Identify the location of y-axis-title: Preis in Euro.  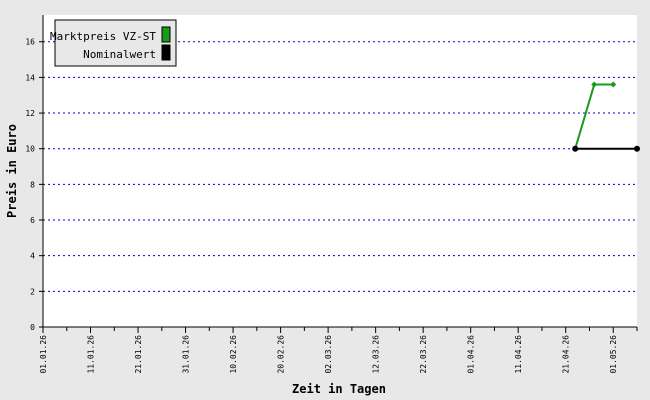
(12, 171).